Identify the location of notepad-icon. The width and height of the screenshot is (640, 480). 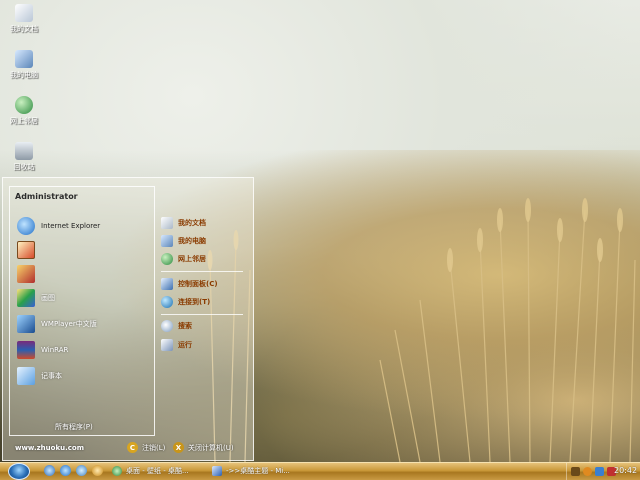
(26, 376).